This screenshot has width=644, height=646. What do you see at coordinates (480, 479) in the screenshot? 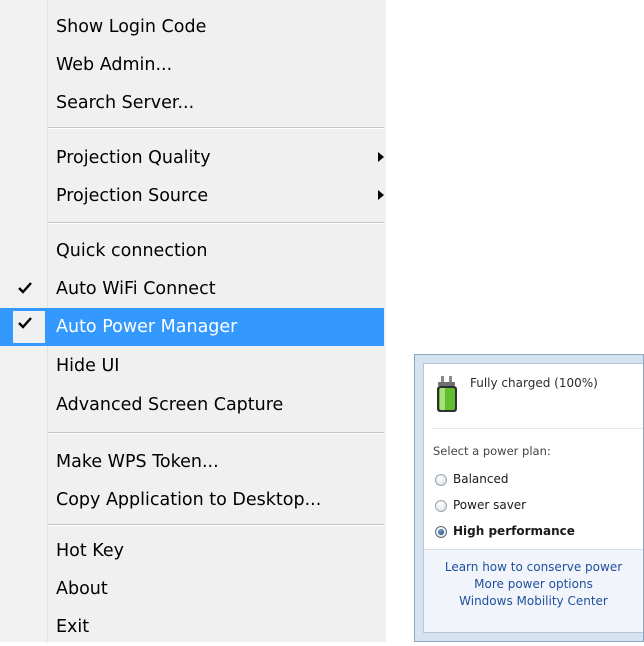
I see `plan-label-balanced: Balanced` at bounding box center [480, 479].